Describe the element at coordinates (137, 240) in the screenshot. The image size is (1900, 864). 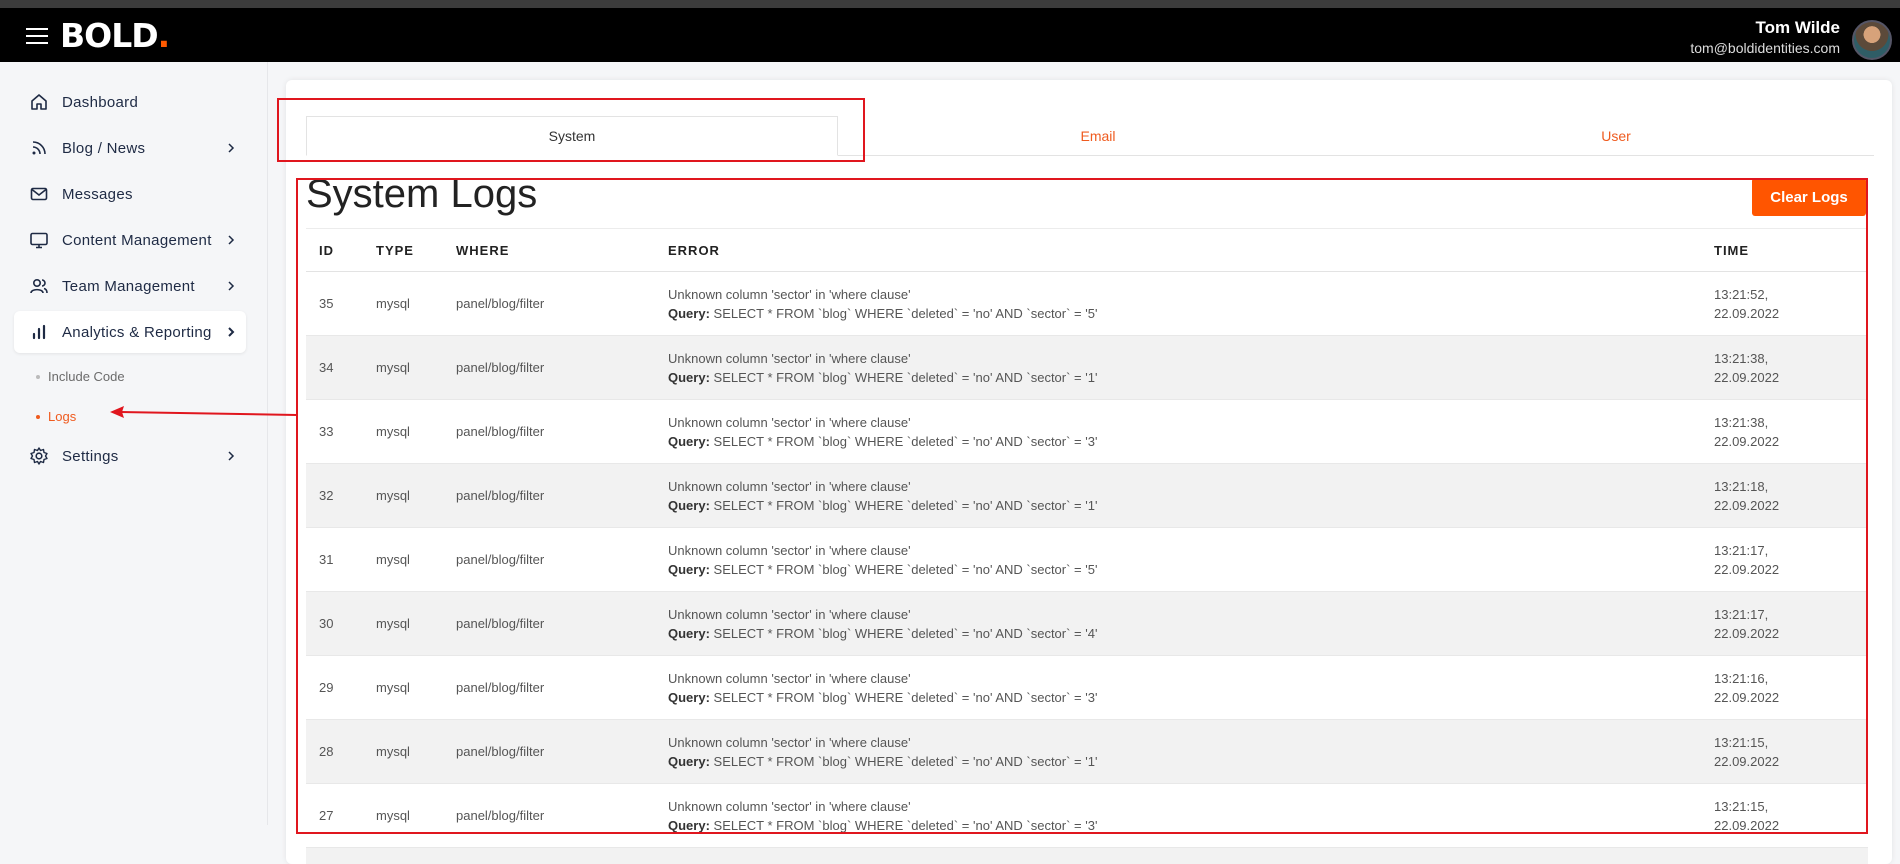
I see `sidebar-item-label: Content Management` at that location.